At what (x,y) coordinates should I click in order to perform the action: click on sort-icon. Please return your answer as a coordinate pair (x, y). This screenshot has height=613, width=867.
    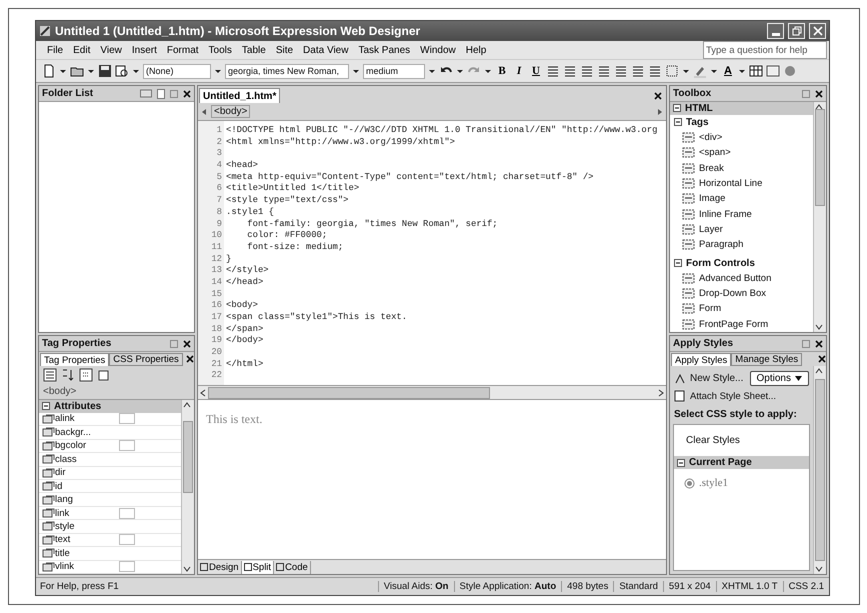
    Looking at the image, I should click on (68, 375).